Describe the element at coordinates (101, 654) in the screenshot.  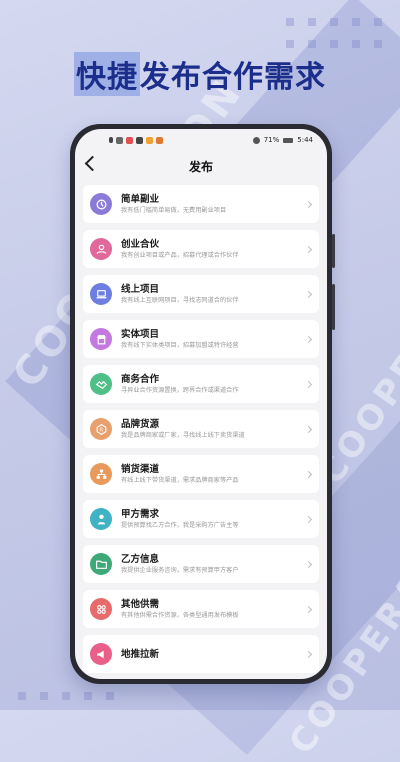
I see `megaphone-icon` at that location.